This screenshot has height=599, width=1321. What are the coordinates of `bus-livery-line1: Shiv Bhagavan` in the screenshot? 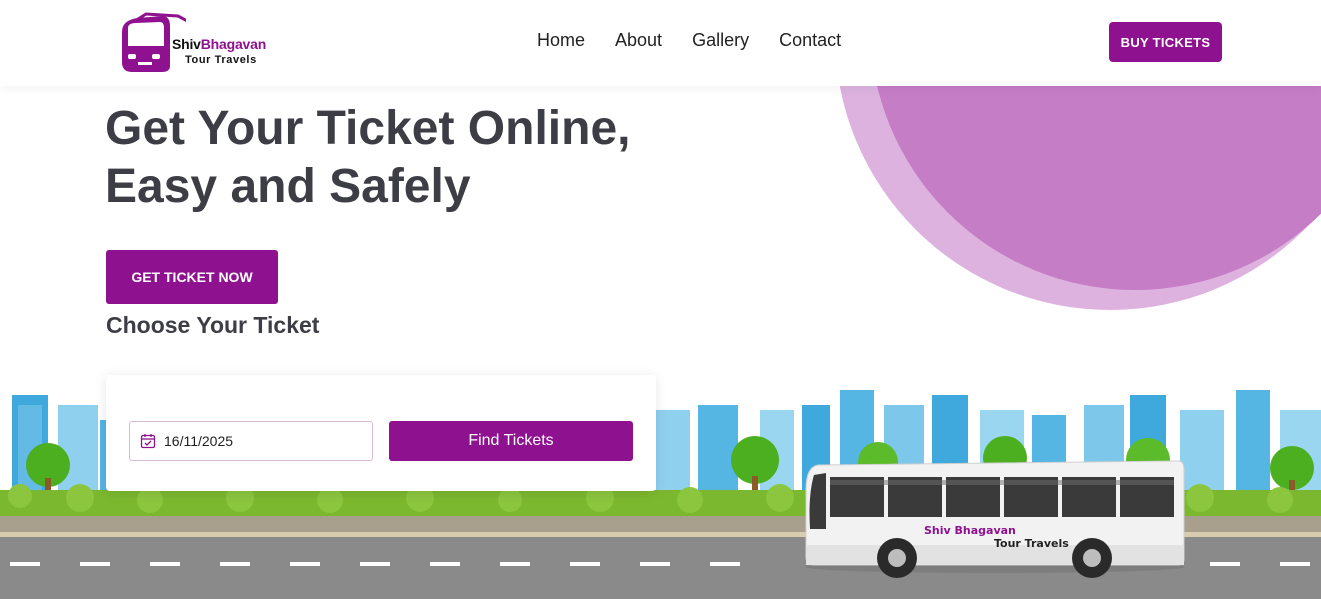 It's located at (970, 530).